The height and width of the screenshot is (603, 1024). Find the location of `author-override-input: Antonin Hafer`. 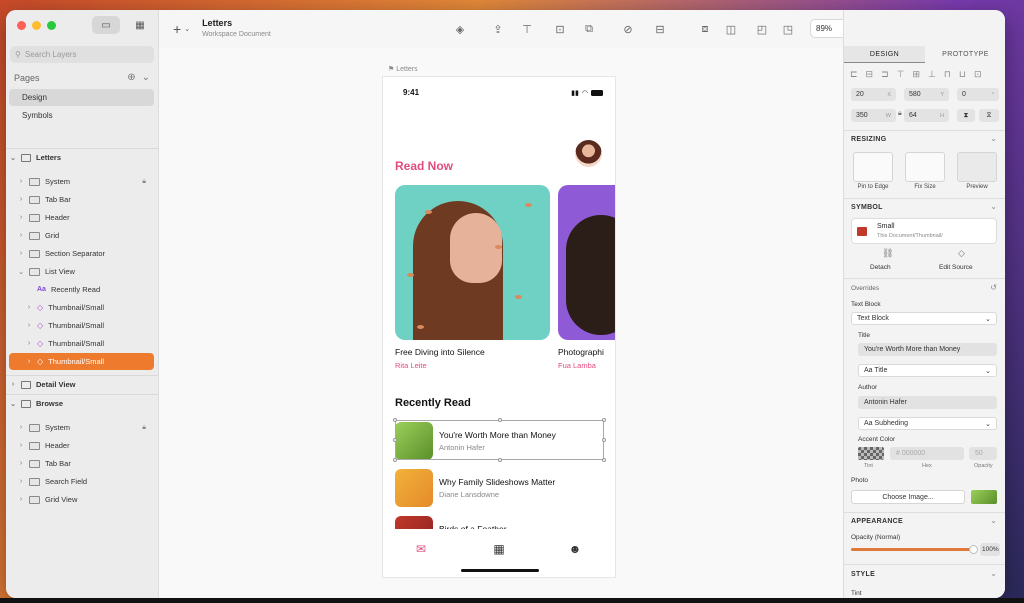

author-override-input: Antonin Hafer is located at coordinates (927, 402).